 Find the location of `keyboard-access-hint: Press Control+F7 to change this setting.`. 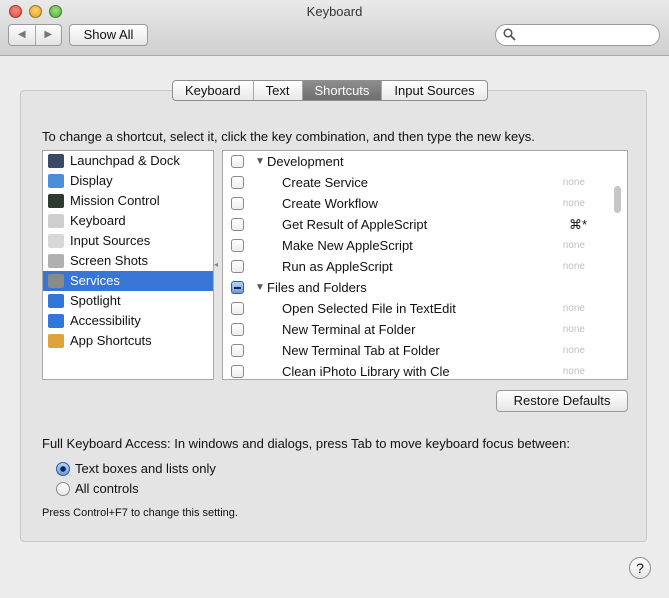

keyboard-access-hint: Press Control+F7 to change this setting. is located at coordinates (140, 513).